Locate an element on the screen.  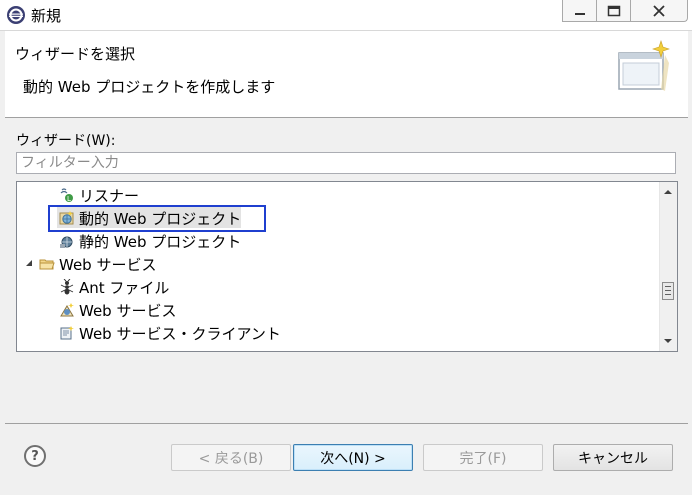
page-title: ウィザードを選択 is located at coordinates (75, 54).